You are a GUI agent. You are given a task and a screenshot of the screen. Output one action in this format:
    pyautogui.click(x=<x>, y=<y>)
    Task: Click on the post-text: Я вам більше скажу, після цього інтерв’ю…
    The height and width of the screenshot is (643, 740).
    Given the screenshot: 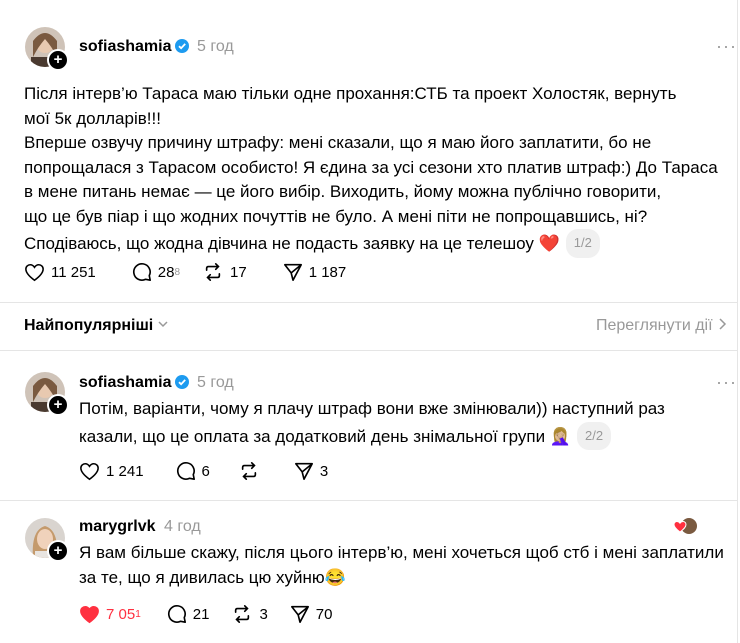 What is the action you would take?
    pyautogui.click(x=404, y=565)
    